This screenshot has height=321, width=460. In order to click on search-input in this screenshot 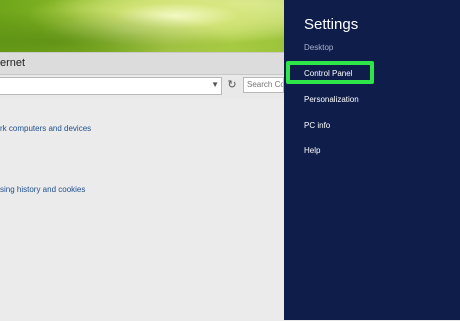, I will do `click(265, 84)`.